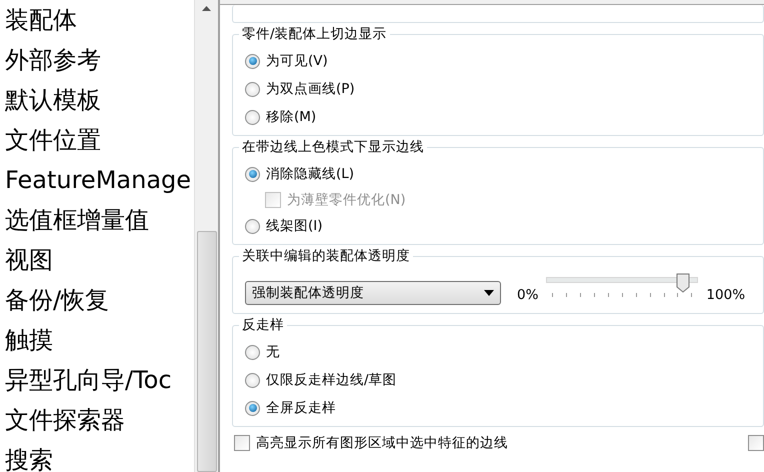 The height and width of the screenshot is (472, 764). What do you see at coordinates (726, 295) in the screenshot?
I see `slider-max-label: 100%` at bounding box center [726, 295].